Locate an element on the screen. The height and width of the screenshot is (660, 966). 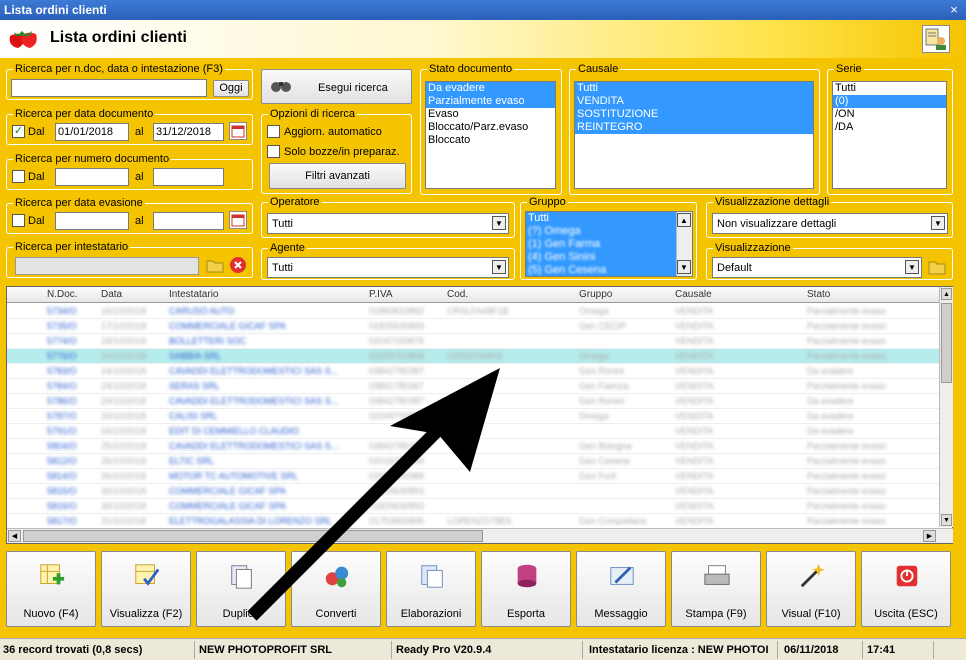
detail-view-select: Non visualizzare dettagli ▼ is located at coordinates (830, 223).